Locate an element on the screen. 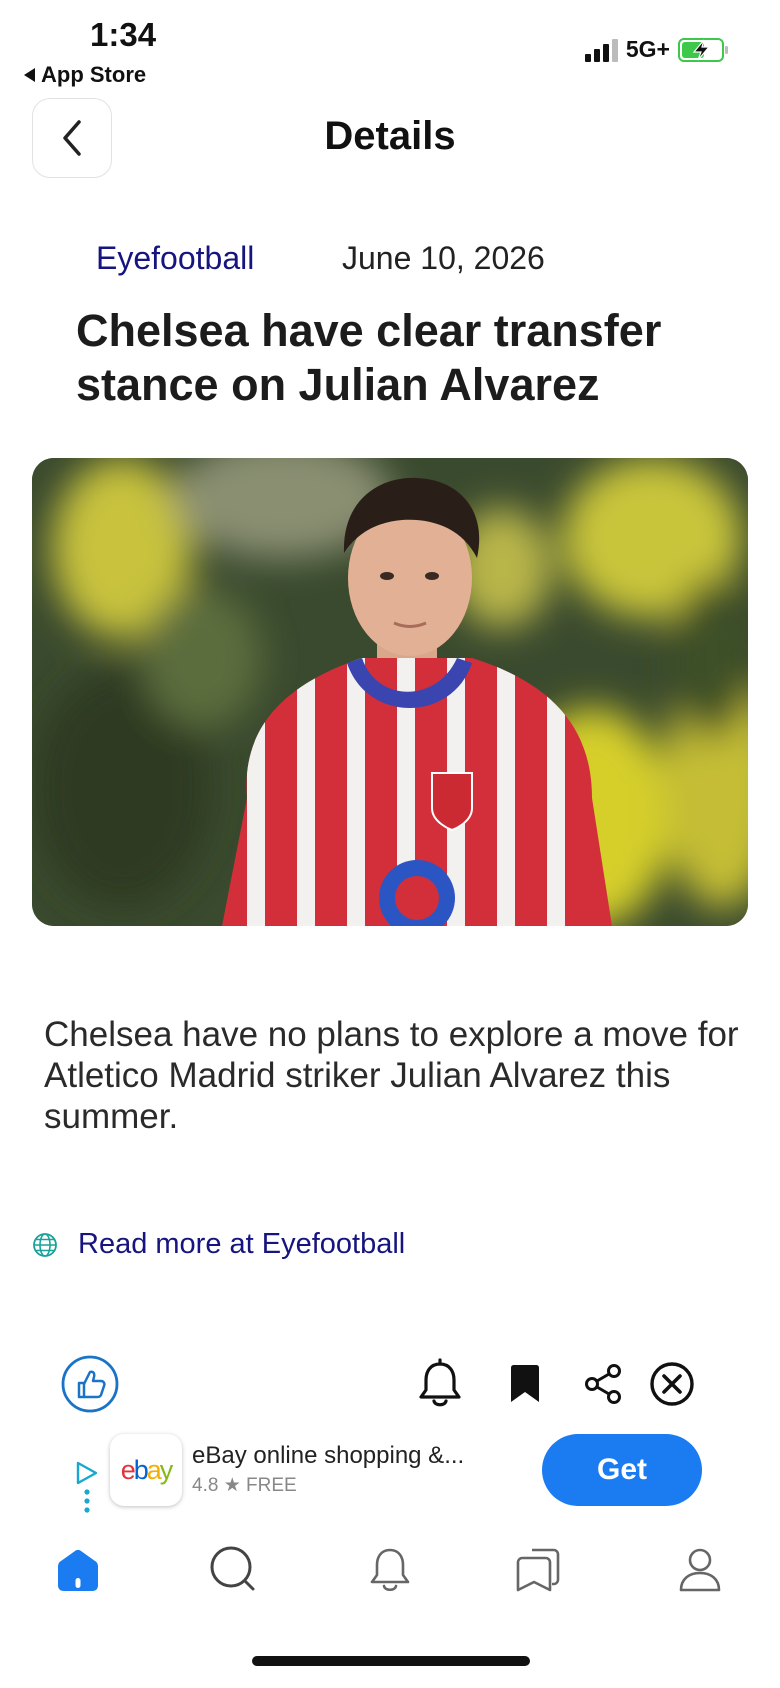 This screenshot has width=780, height=1688. ad-choices-icon is located at coordinates (87, 1473).